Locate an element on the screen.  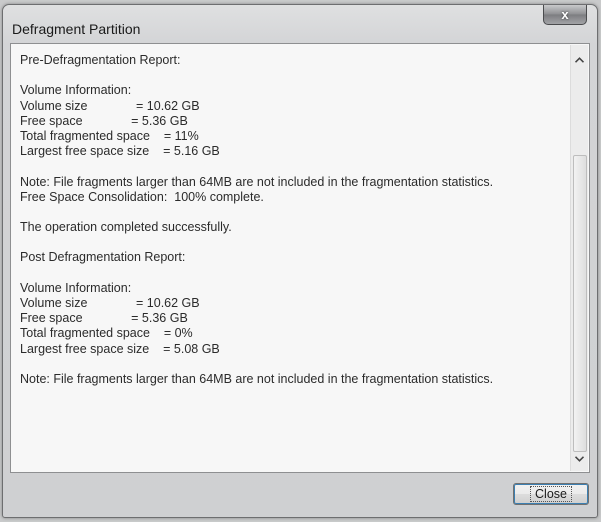
scroll-up-button is located at coordinates (579, 59).